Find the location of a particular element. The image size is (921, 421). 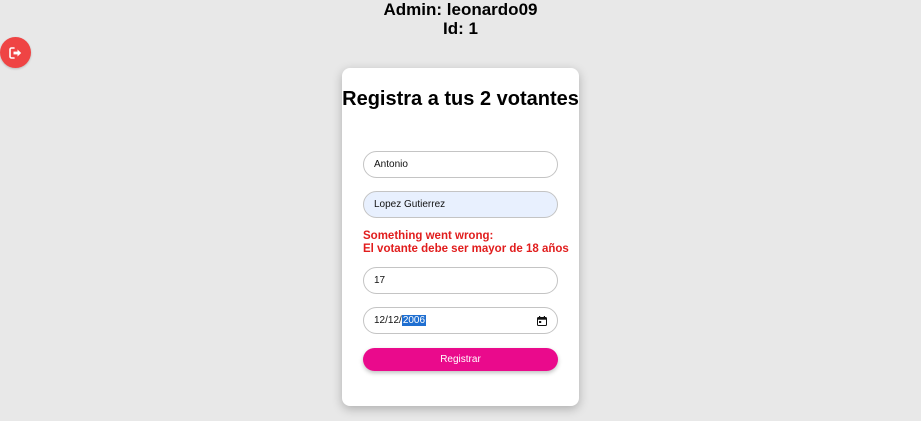

birthdate-input: 12/12/2006 is located at coordinates (460, 320).